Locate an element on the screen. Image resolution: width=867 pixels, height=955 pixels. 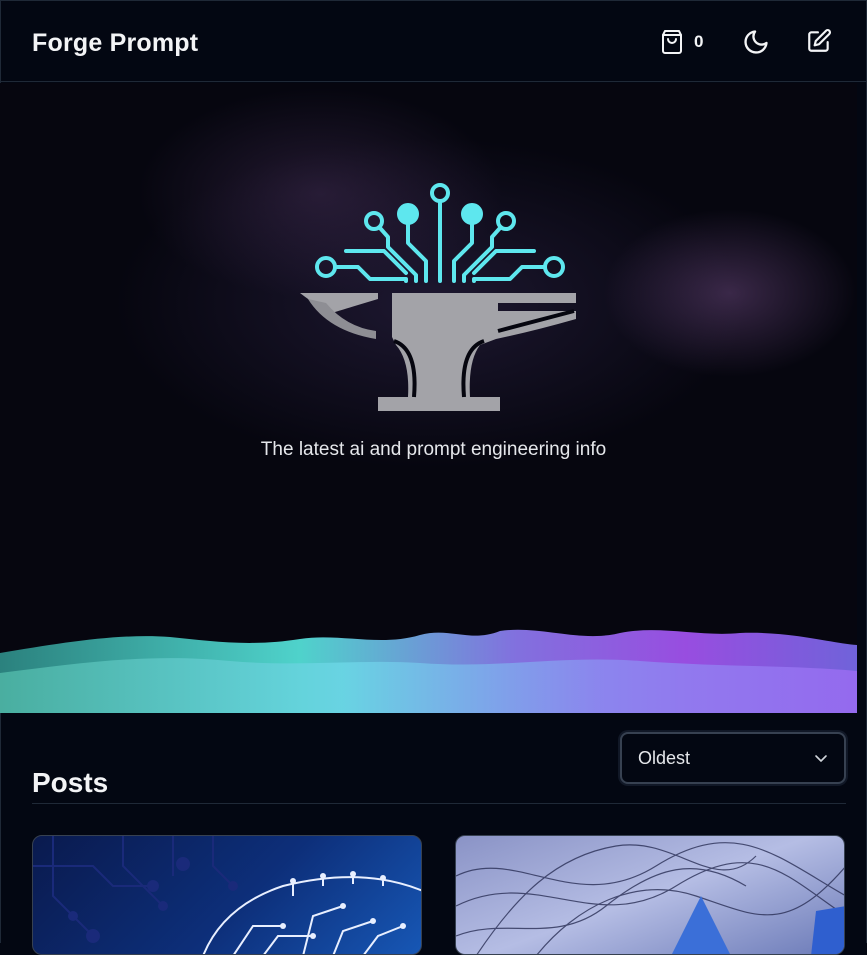
theme-toggle-button is located at coordinates (756, 42).